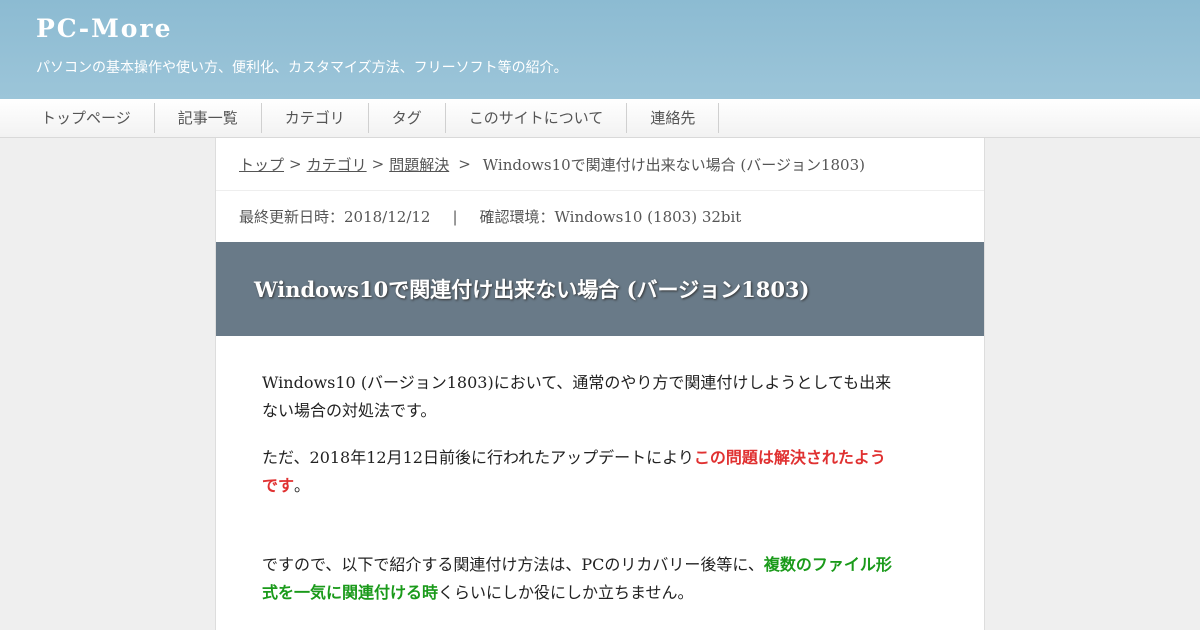 This screenshot has width=1200, height=630. What do you see at coordinates (302, 485) in the screenshot?
I see `update-text-end: 。` at bounding box center [302, 485].